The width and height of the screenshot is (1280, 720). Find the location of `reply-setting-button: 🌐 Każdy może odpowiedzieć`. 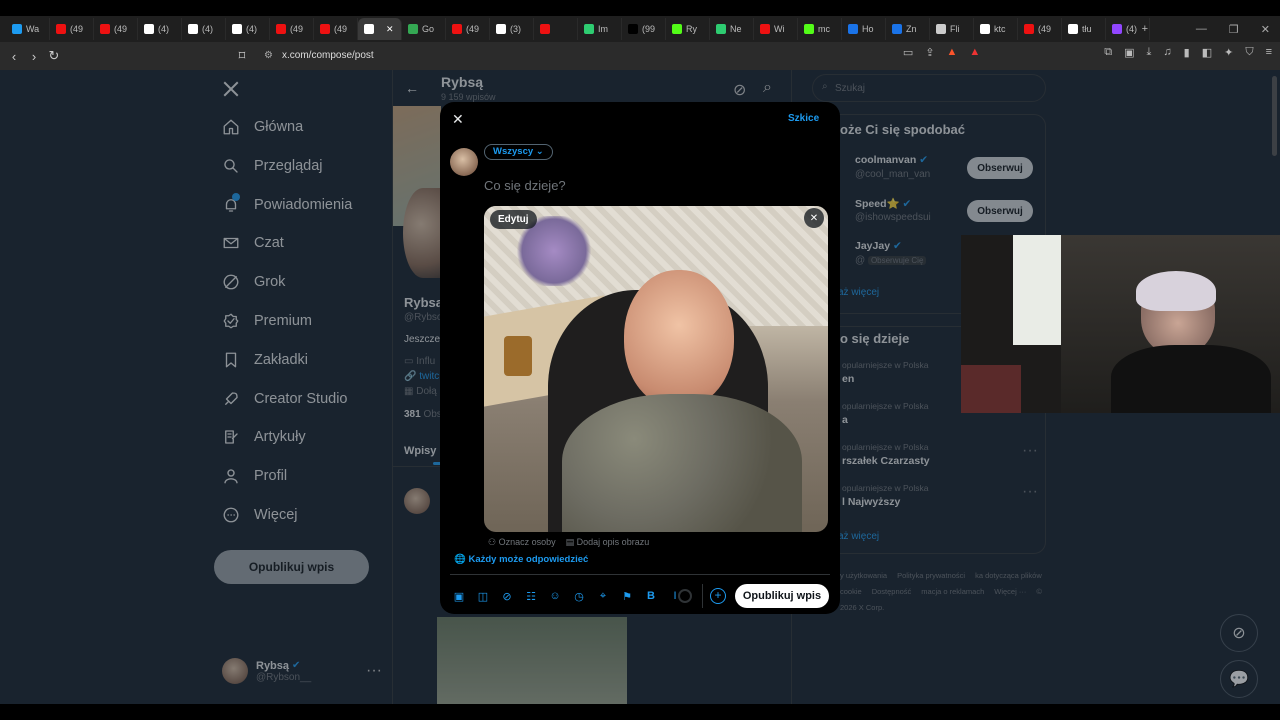

reply-setting-button: 🌐 Każdy może odpowiedzieć is located at coordinates (521, 559).